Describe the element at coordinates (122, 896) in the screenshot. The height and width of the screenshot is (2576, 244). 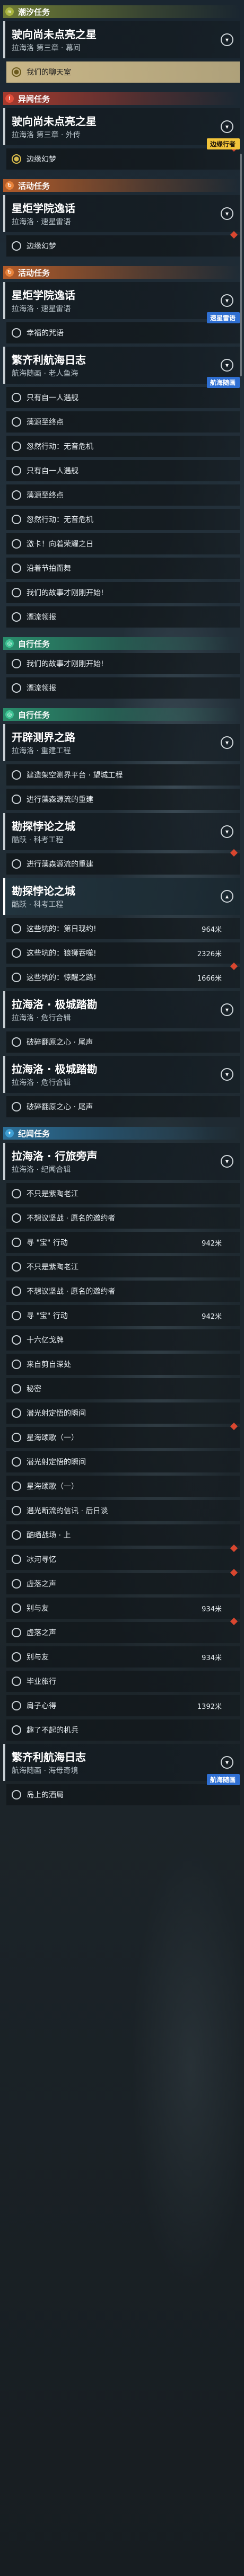
I see `quest-header: 勘探悖论之城 酷跃 · 科考工程 ▴` at that location.